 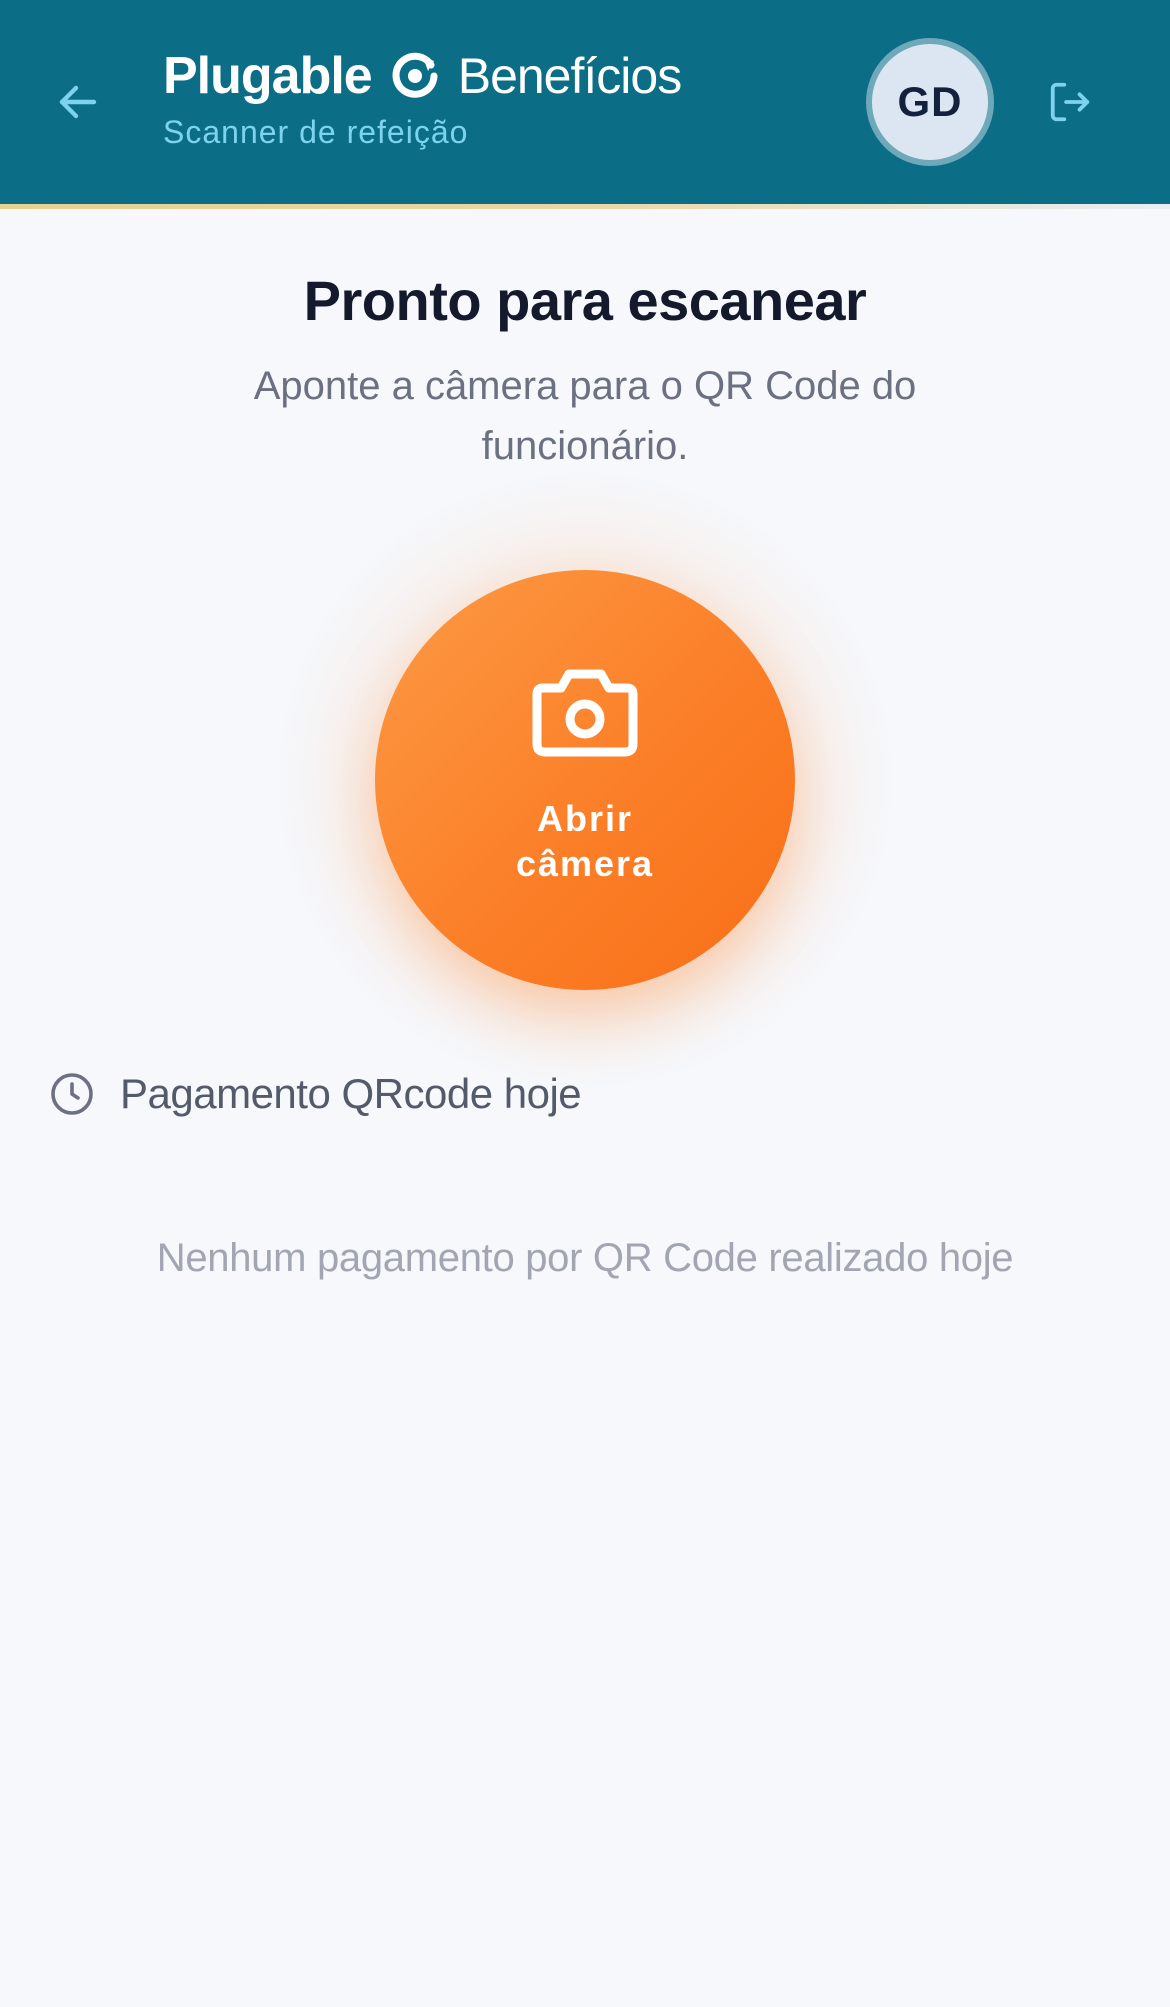 What do you see at coordinates (585, 841) in the screenshot?
I see `open-camera-label: Abrir câmera` at bounding box center [585, 841].